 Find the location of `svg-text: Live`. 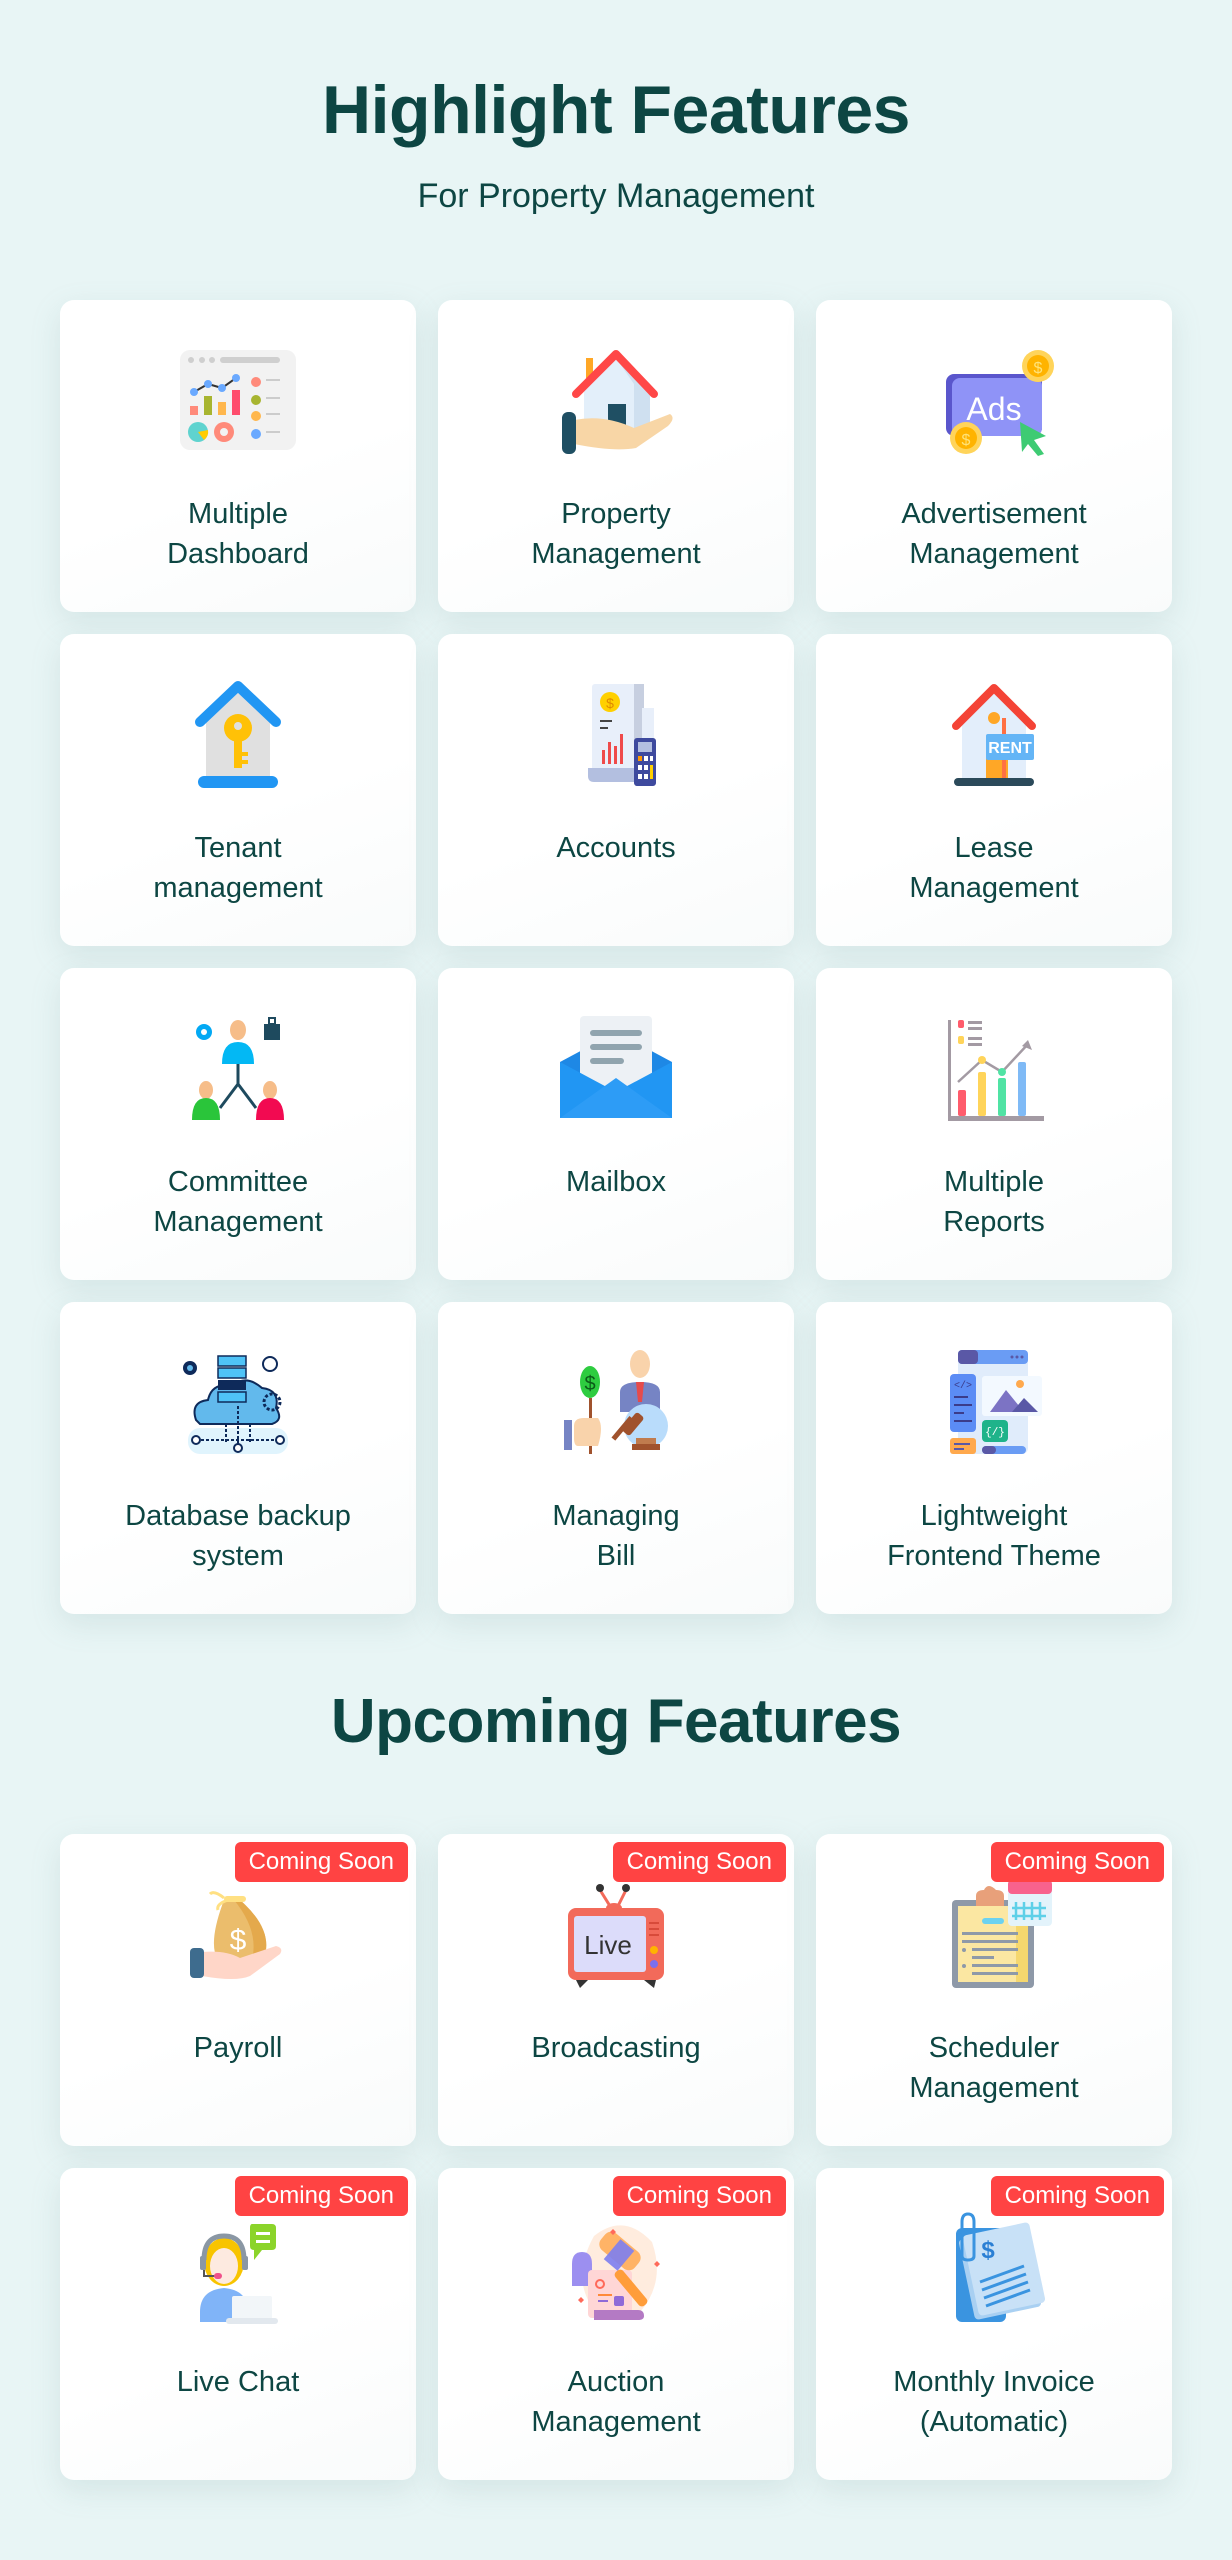

svg-text: Live is located at coordinates (608, 1945).